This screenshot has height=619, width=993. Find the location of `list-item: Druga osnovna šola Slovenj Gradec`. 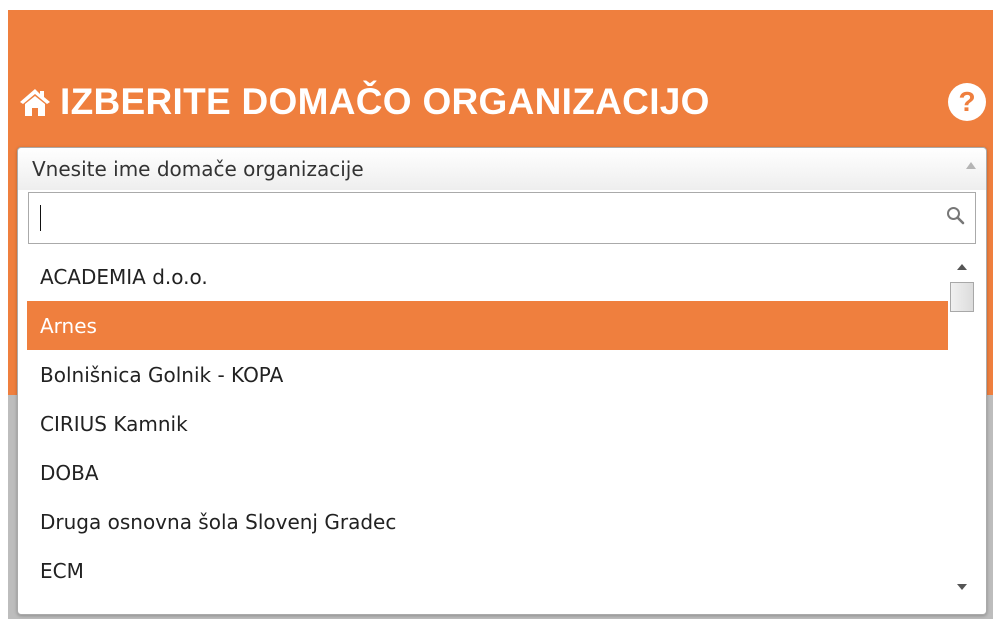

list-item: Druga osnovna šola Slovenj Gradec is located at coordinates (487, 521).